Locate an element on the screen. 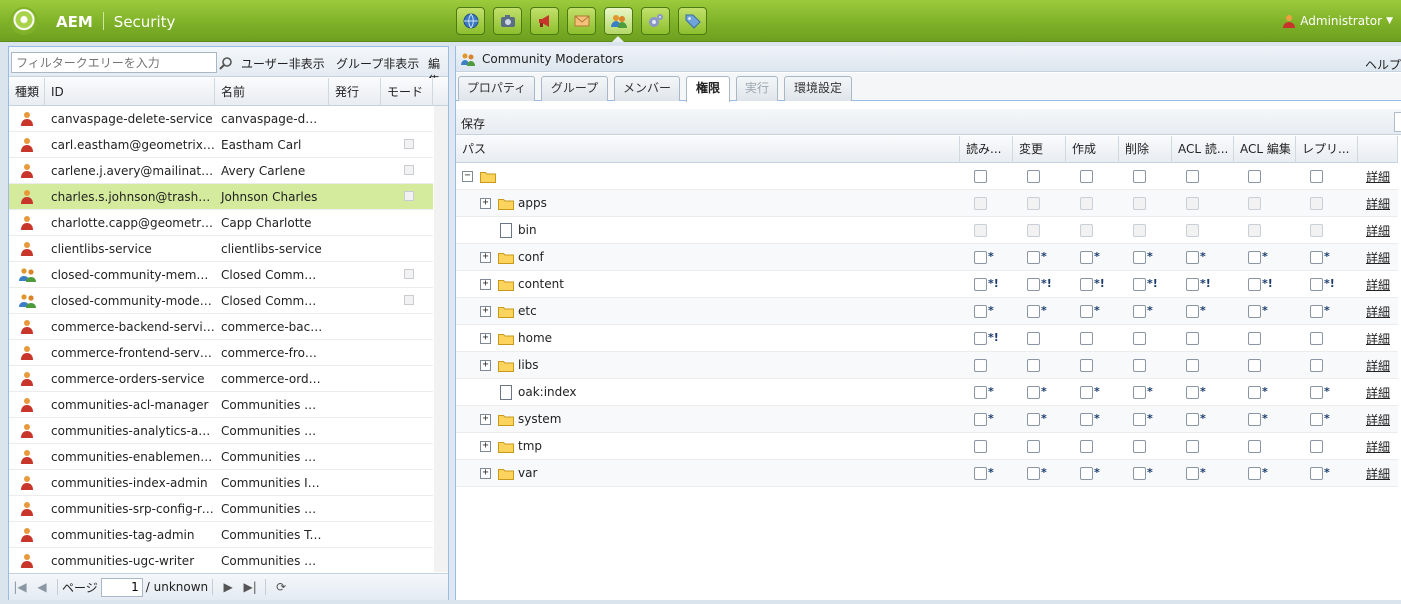 The image size is (1401, 604). page-number-input is located at coordinates (121, 587).